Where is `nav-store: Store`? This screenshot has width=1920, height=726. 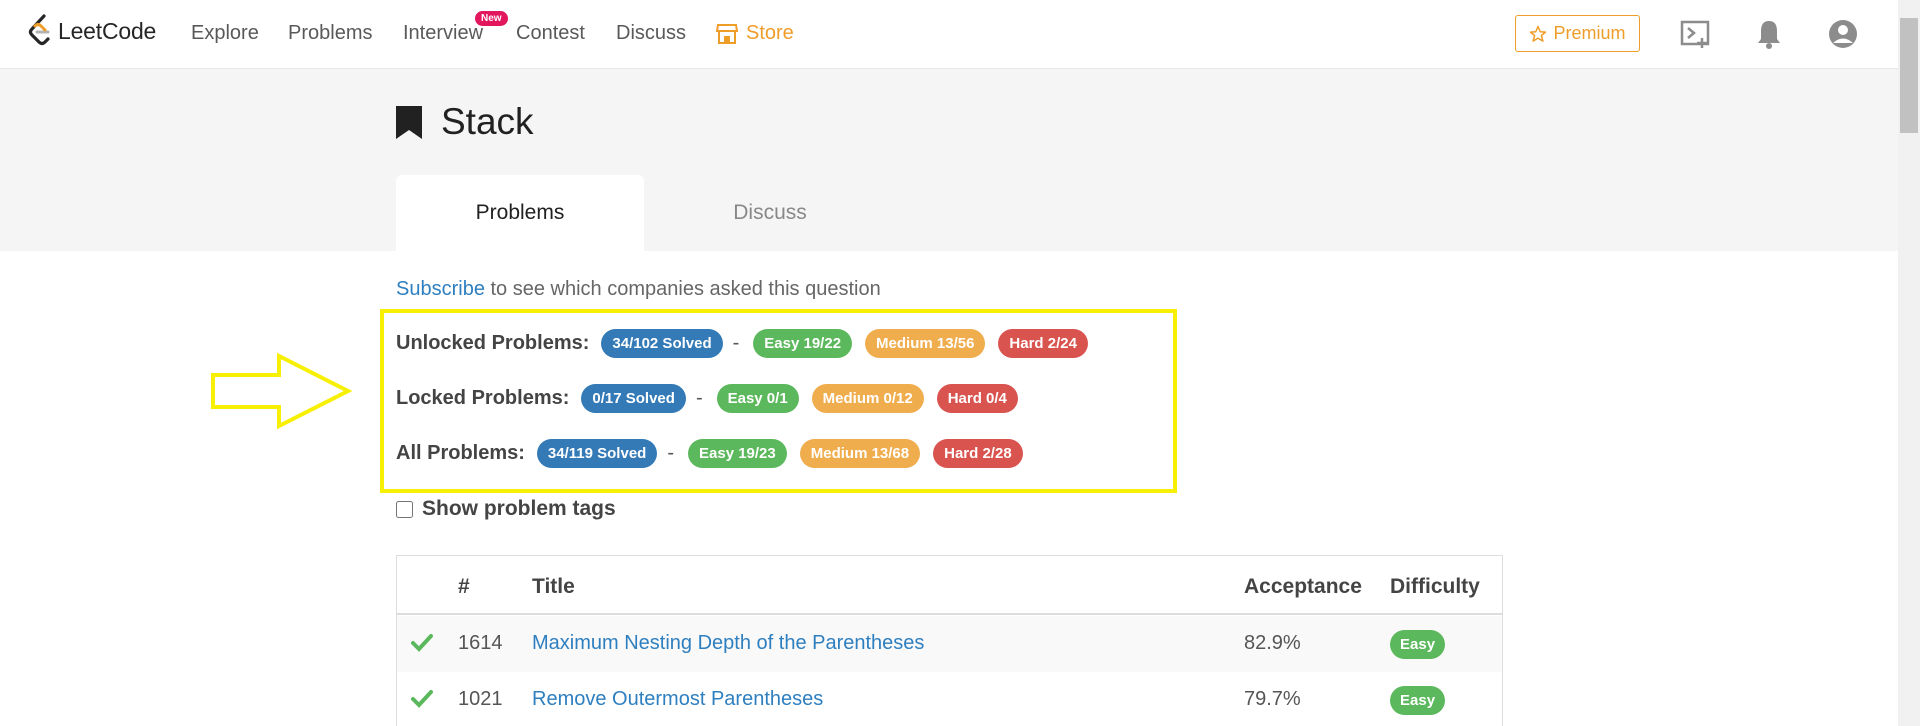
nav-store: Store is located at coordinates (755, 33).